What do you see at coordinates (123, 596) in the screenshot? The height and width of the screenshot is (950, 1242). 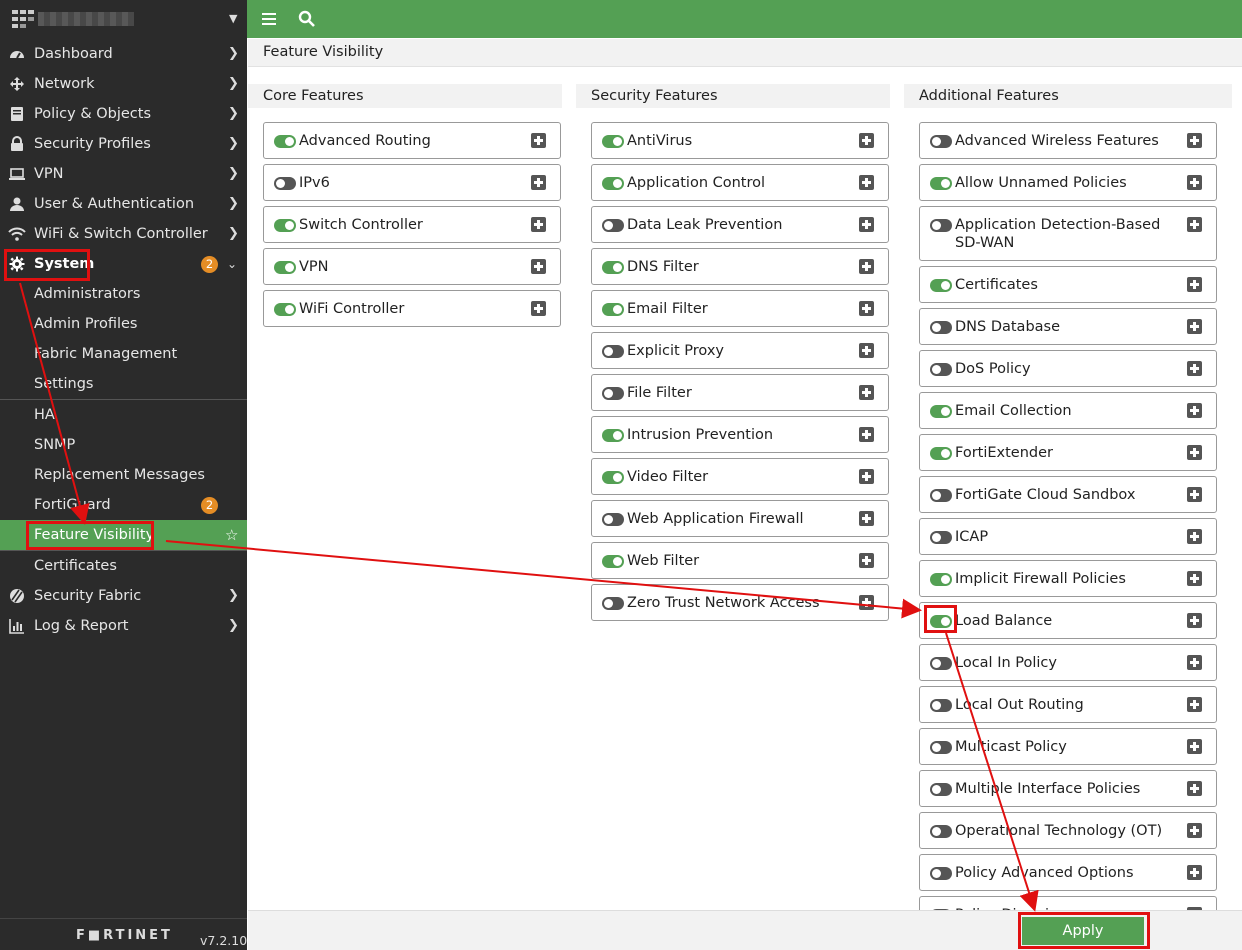 I see `sidebar-item-security-fabric: Security Fabric ❯` at bounding box center [123, 596].